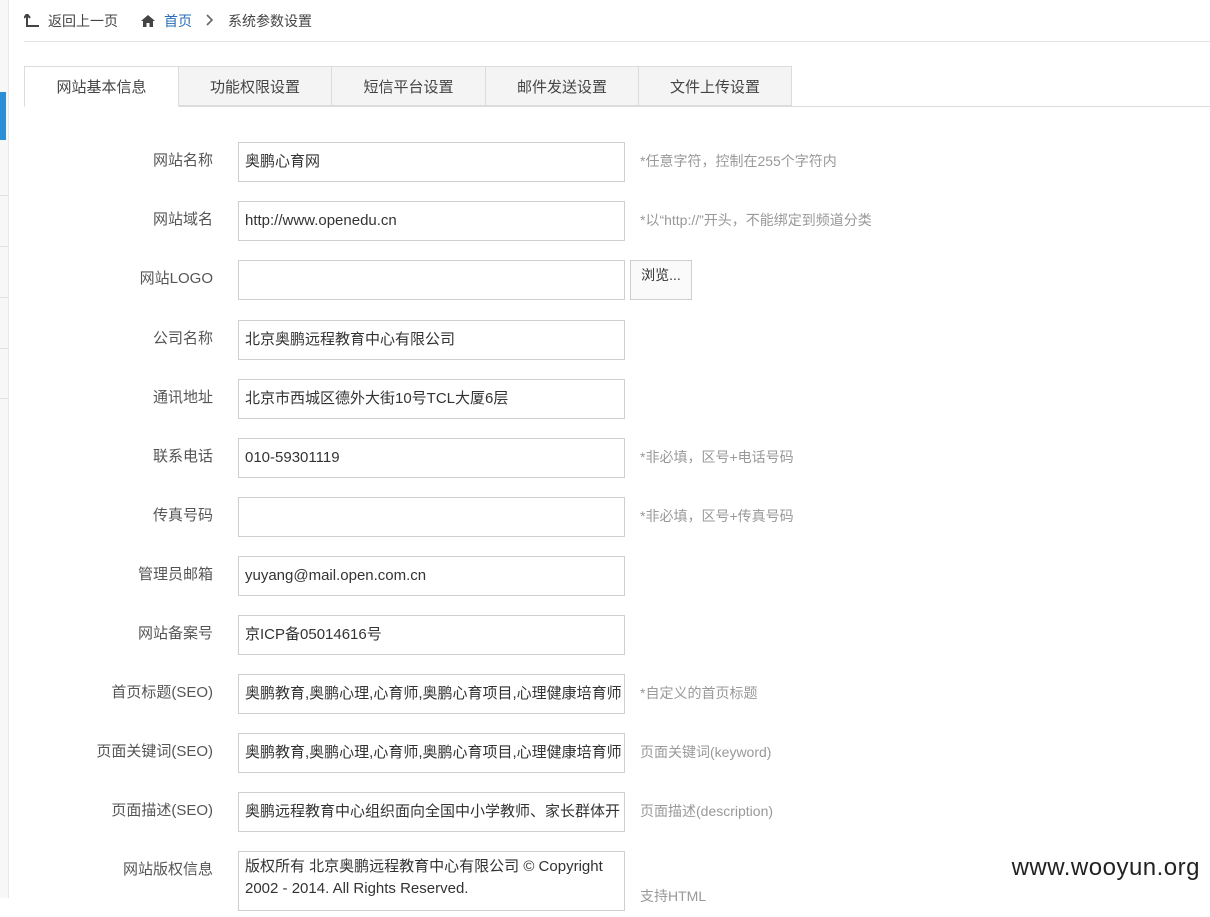  What do you see at coordinates (182, 219) in the screenshot?
I see `site-domain-label: 网站域名` at bounding box center [182, 219].